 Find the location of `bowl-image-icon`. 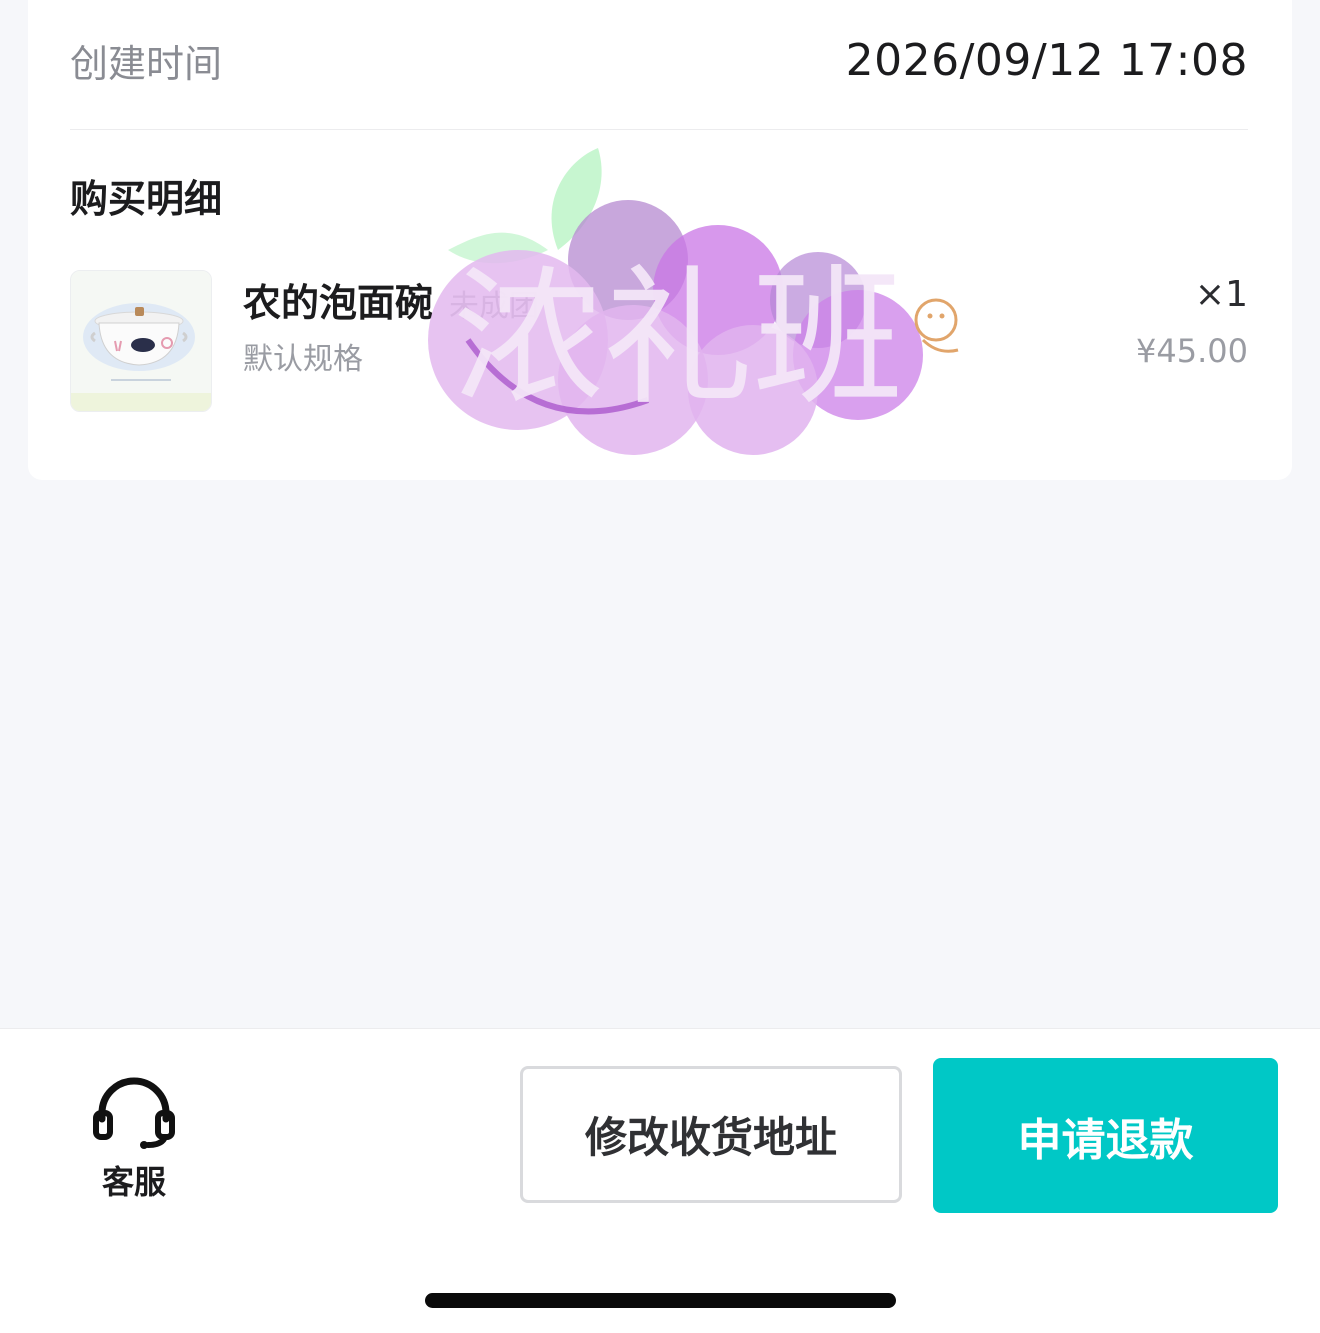

bowl-image-icon is located at coordinates (141, 341).